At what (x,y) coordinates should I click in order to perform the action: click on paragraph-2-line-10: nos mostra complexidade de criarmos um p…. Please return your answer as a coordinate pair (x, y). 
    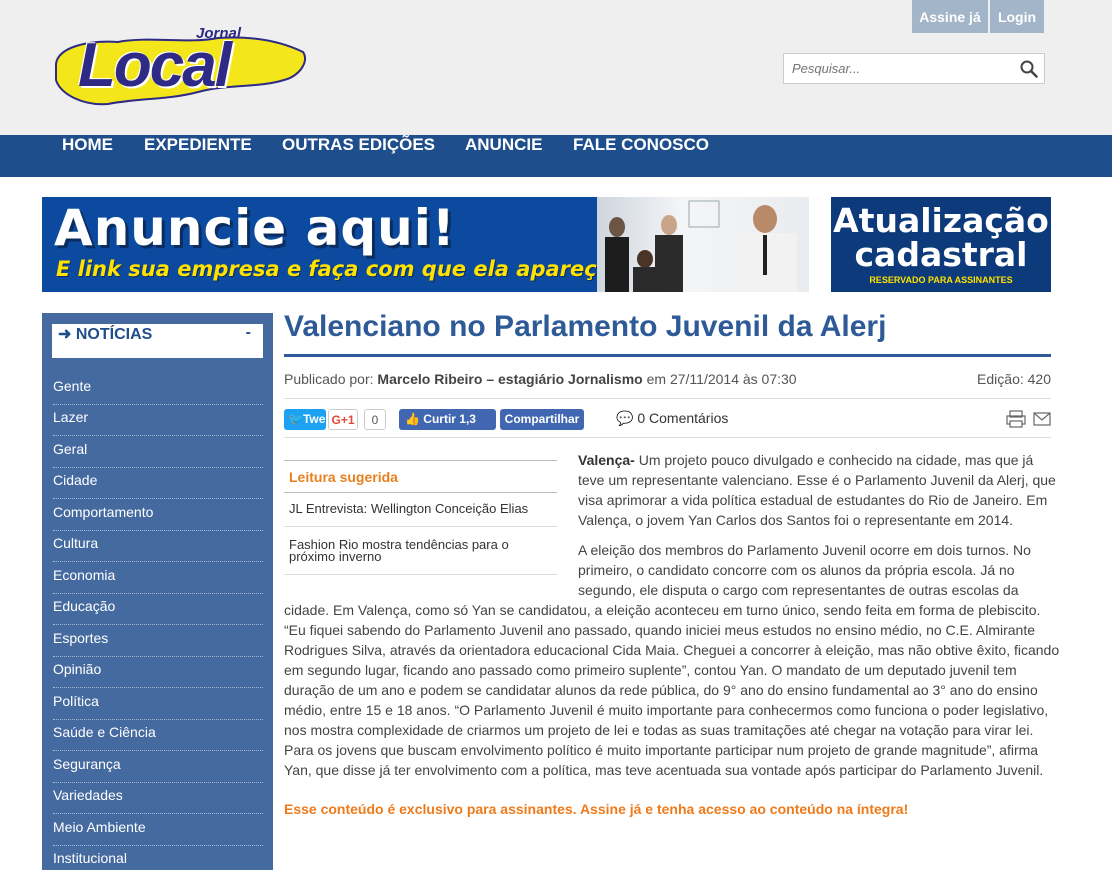
    Looking at the image, I should click on (659, 730).